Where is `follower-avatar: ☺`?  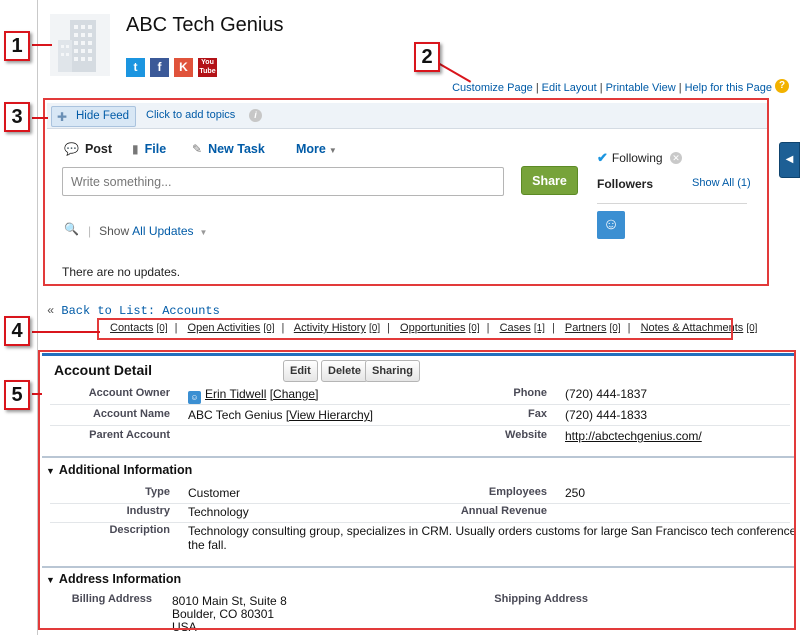
follower-avatar: ☺ is located at coordinates (611, 225).